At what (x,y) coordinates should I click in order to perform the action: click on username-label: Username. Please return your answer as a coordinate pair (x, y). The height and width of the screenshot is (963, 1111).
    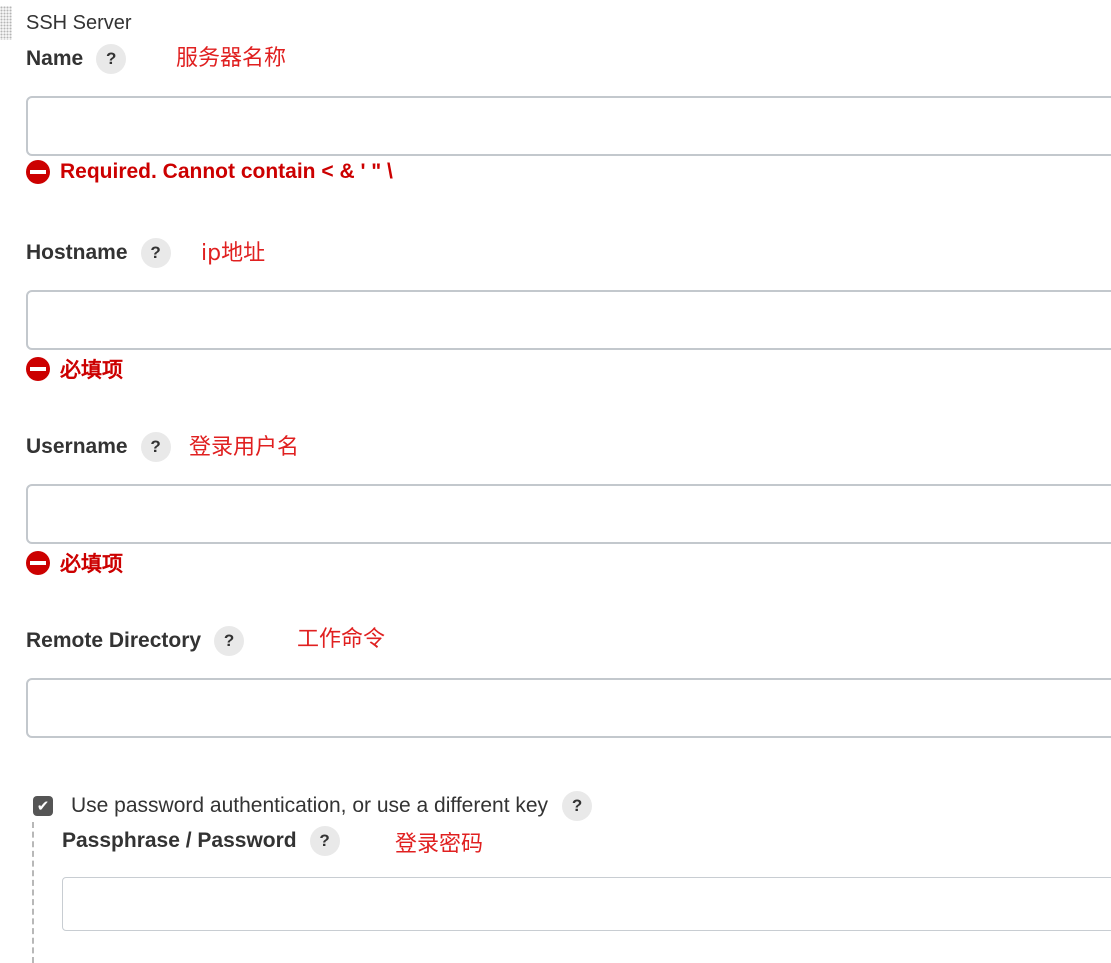
    Looking at the image, I should click on (77, 446).